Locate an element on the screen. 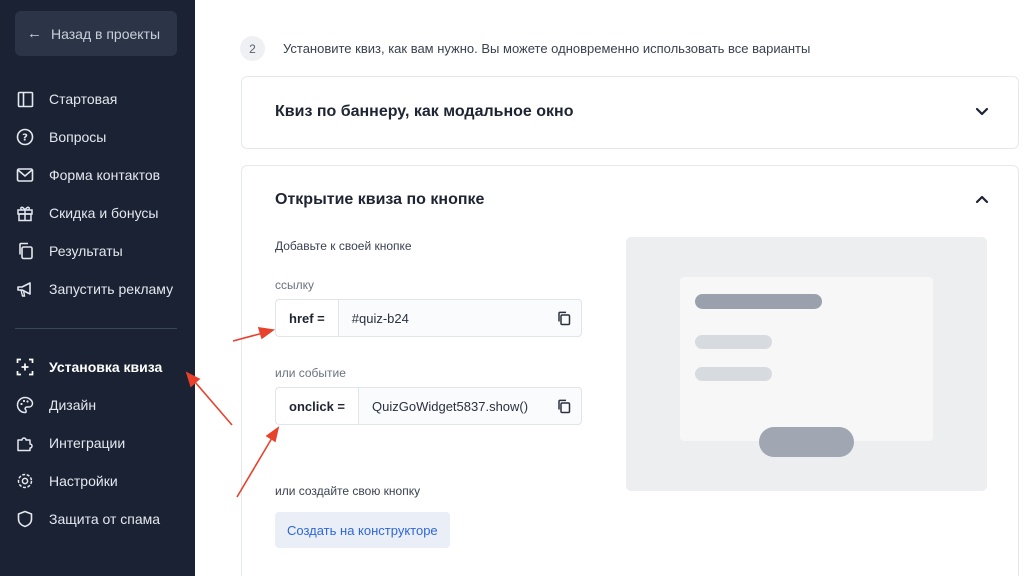  sidebar-item-ads: Запустить рекламу is located at coordinates (97, 289).